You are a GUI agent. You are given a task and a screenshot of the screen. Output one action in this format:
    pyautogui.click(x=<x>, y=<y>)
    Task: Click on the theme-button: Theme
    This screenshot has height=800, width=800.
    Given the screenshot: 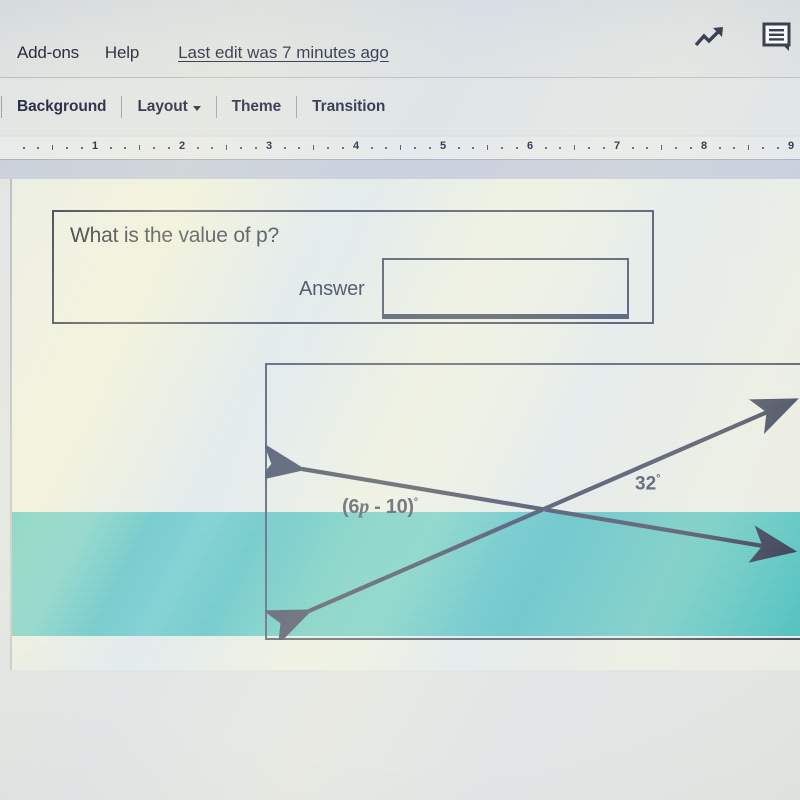 What is the action you would take?
    pyautogui.click(x=256, y=107)
    